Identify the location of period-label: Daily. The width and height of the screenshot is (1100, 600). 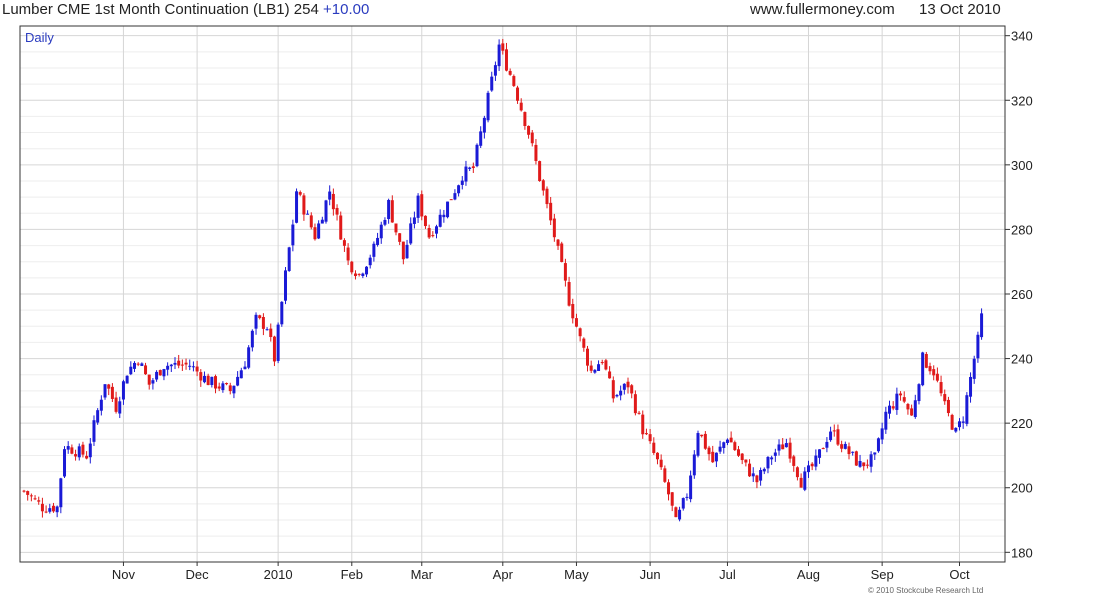
(39, 37).